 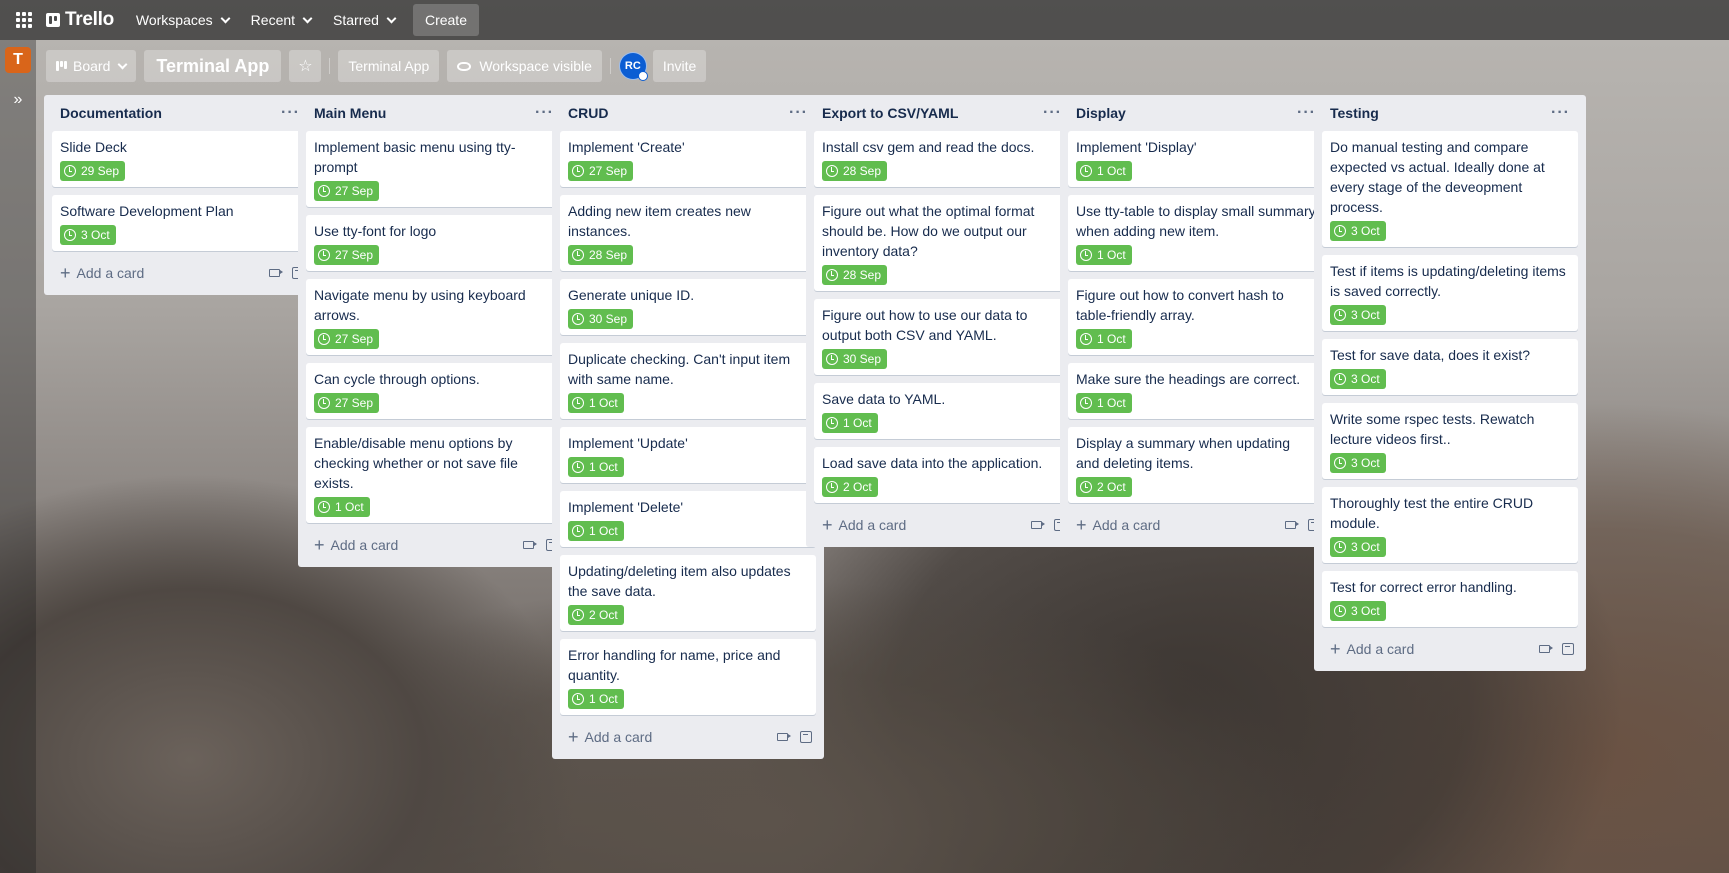 I want to click on nav-starred: Starred, so click(x=364, y=20).